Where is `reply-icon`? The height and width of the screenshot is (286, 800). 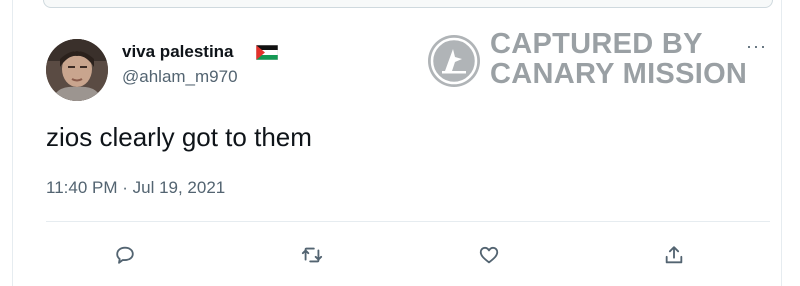
reply-icon is located at coordinates (125, 255).